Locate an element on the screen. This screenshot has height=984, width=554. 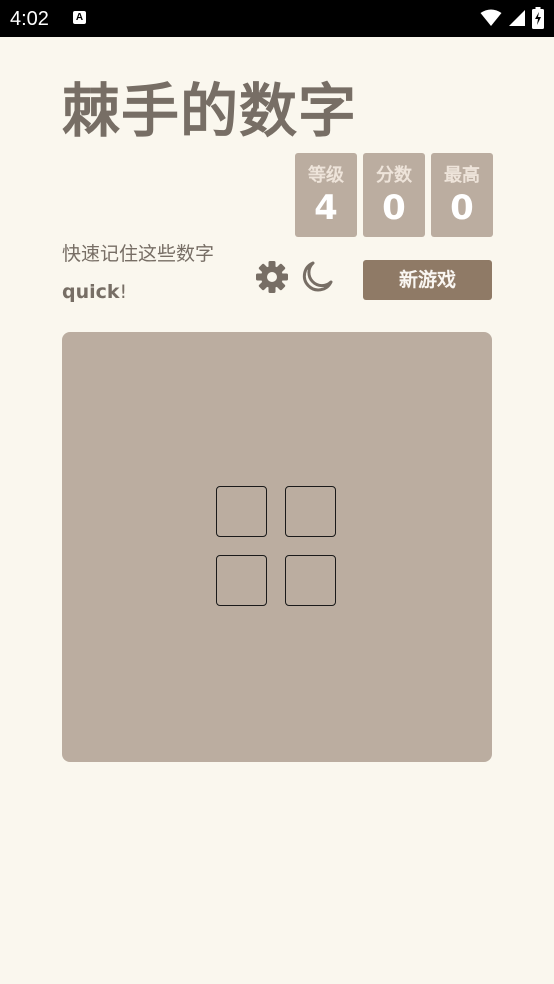
settings-button is located at coordinates (272, 277).